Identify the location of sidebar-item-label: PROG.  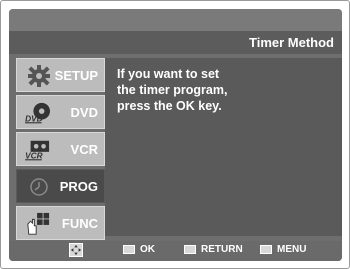
(78, 186).